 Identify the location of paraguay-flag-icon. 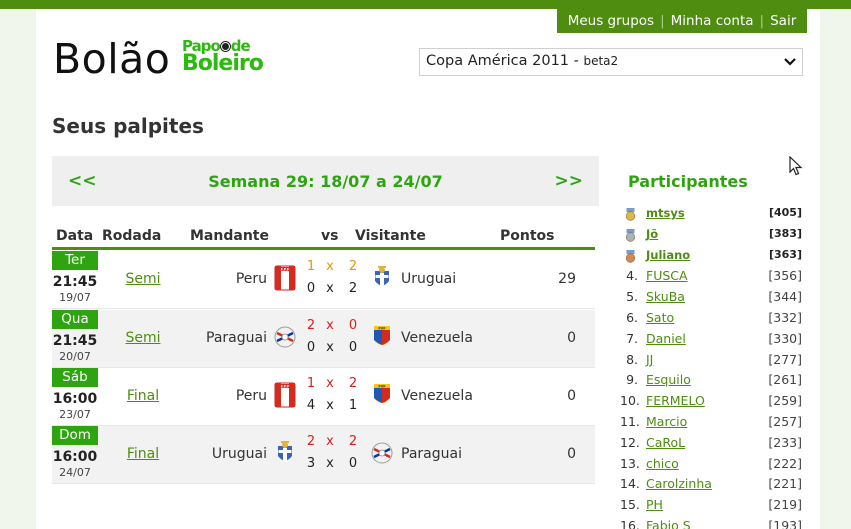
(285, 337).